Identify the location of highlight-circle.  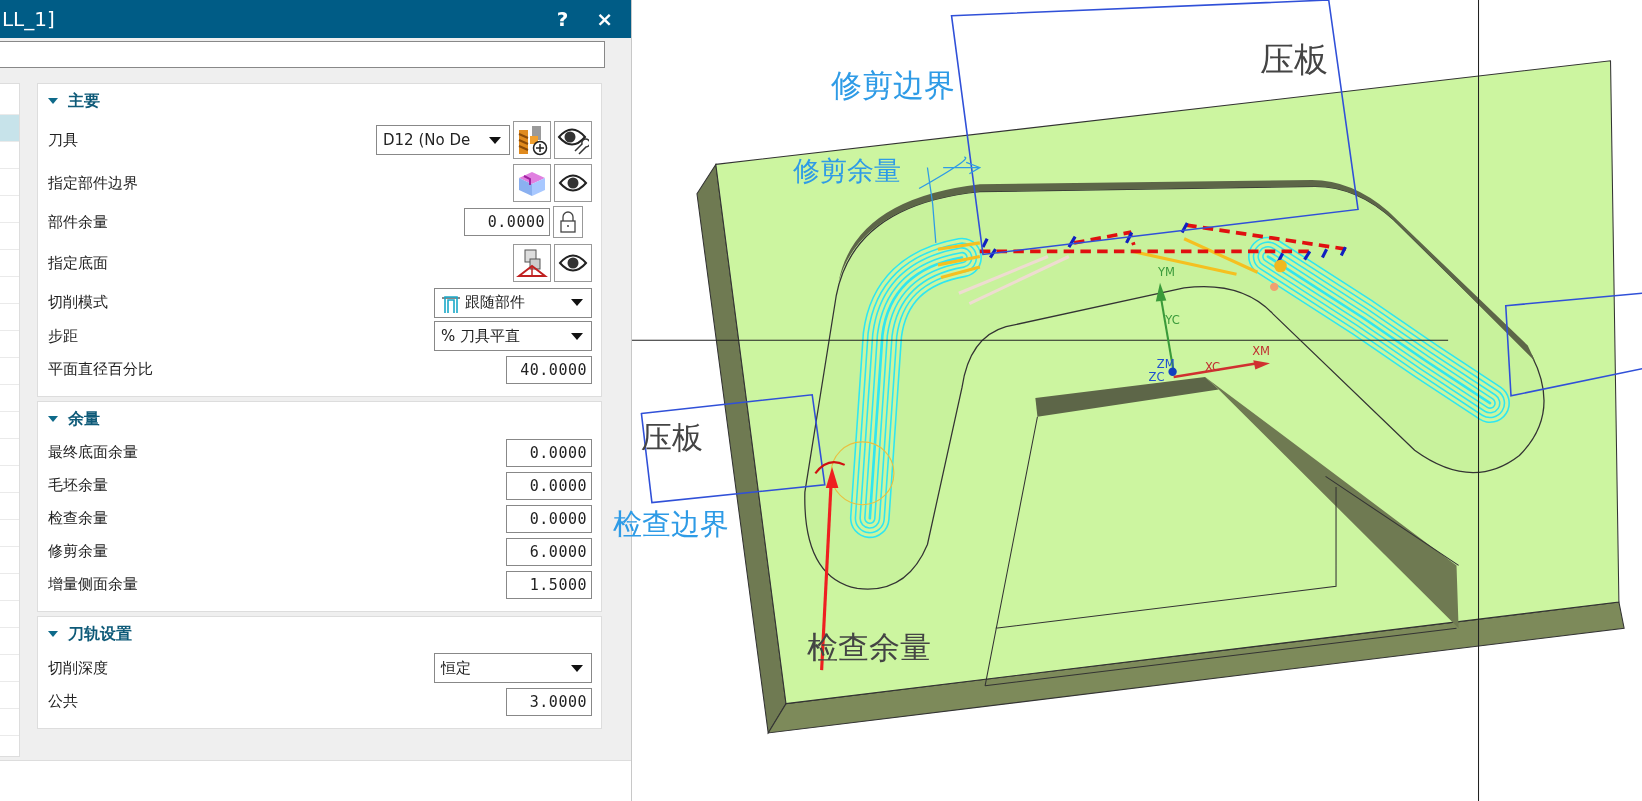
(862, 473).